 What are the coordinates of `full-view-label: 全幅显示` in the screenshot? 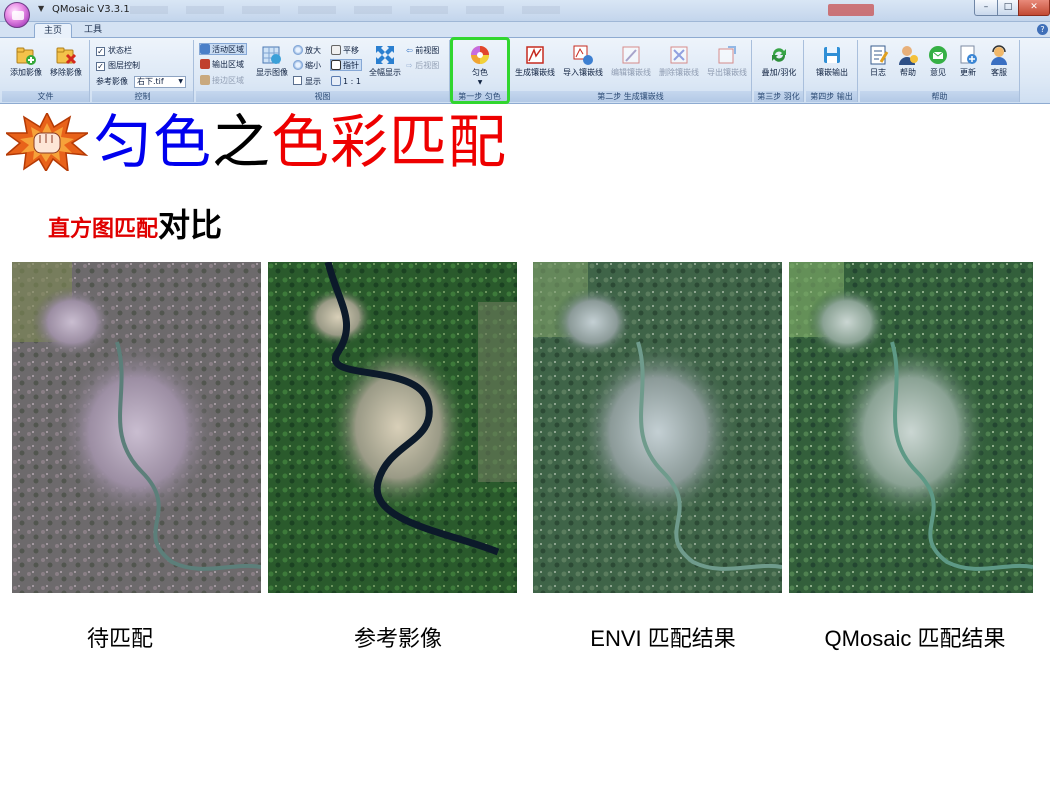 It's located at (385, 72).